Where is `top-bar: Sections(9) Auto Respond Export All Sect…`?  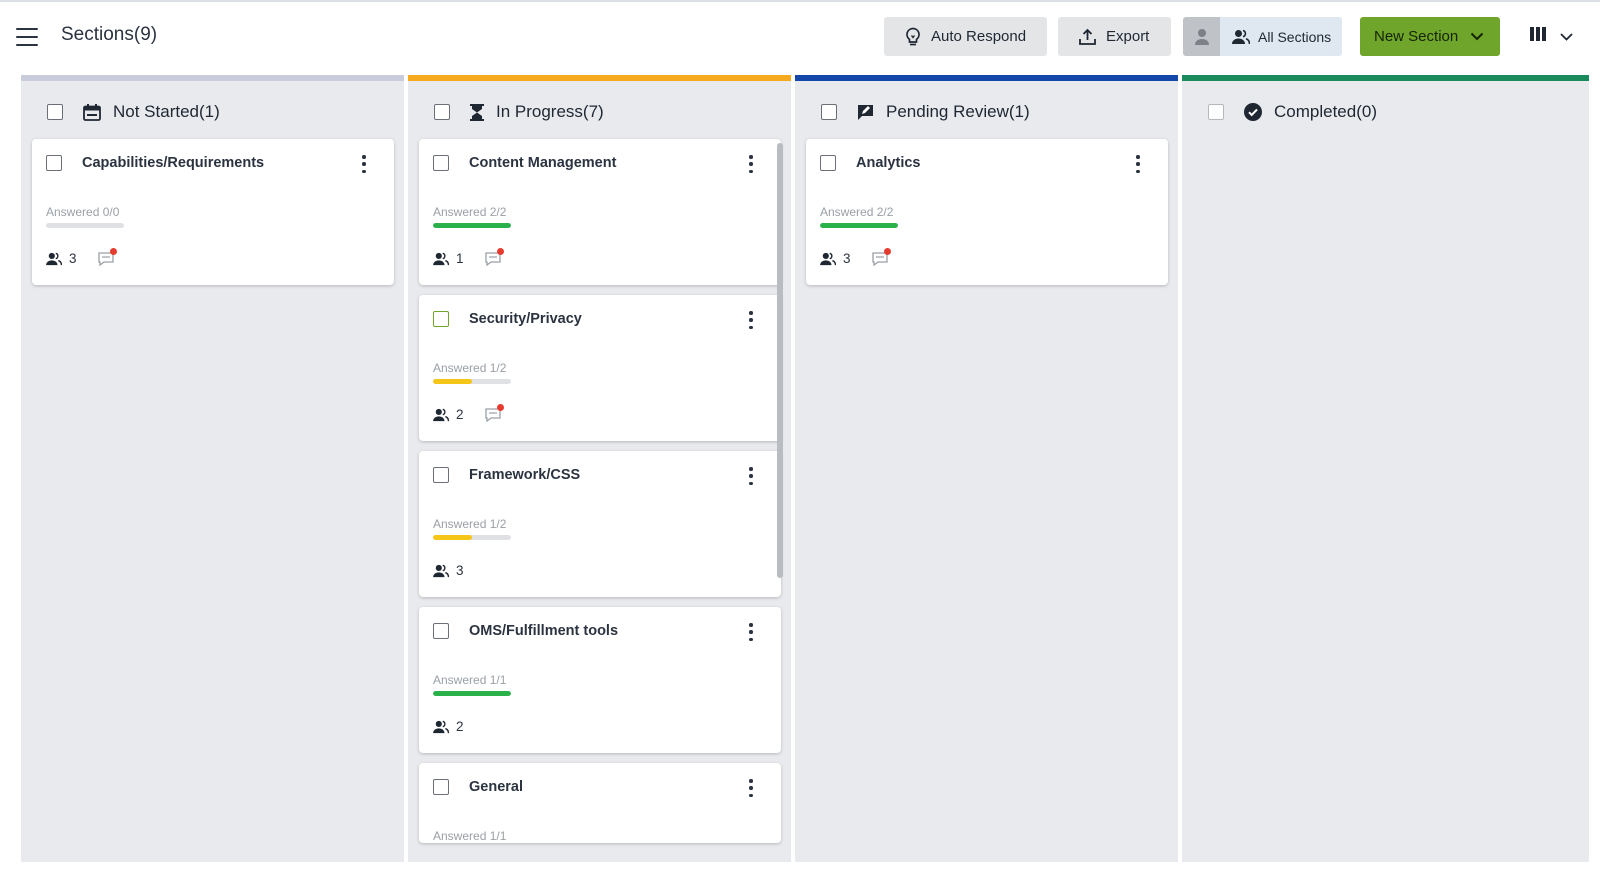
top-bar: Sections(9) Auto Respond Export All Sect… is located at coordinates (800, 37).